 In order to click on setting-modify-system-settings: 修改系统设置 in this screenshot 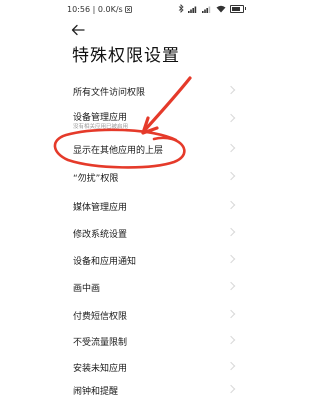, I will do `click(150, 233)`.